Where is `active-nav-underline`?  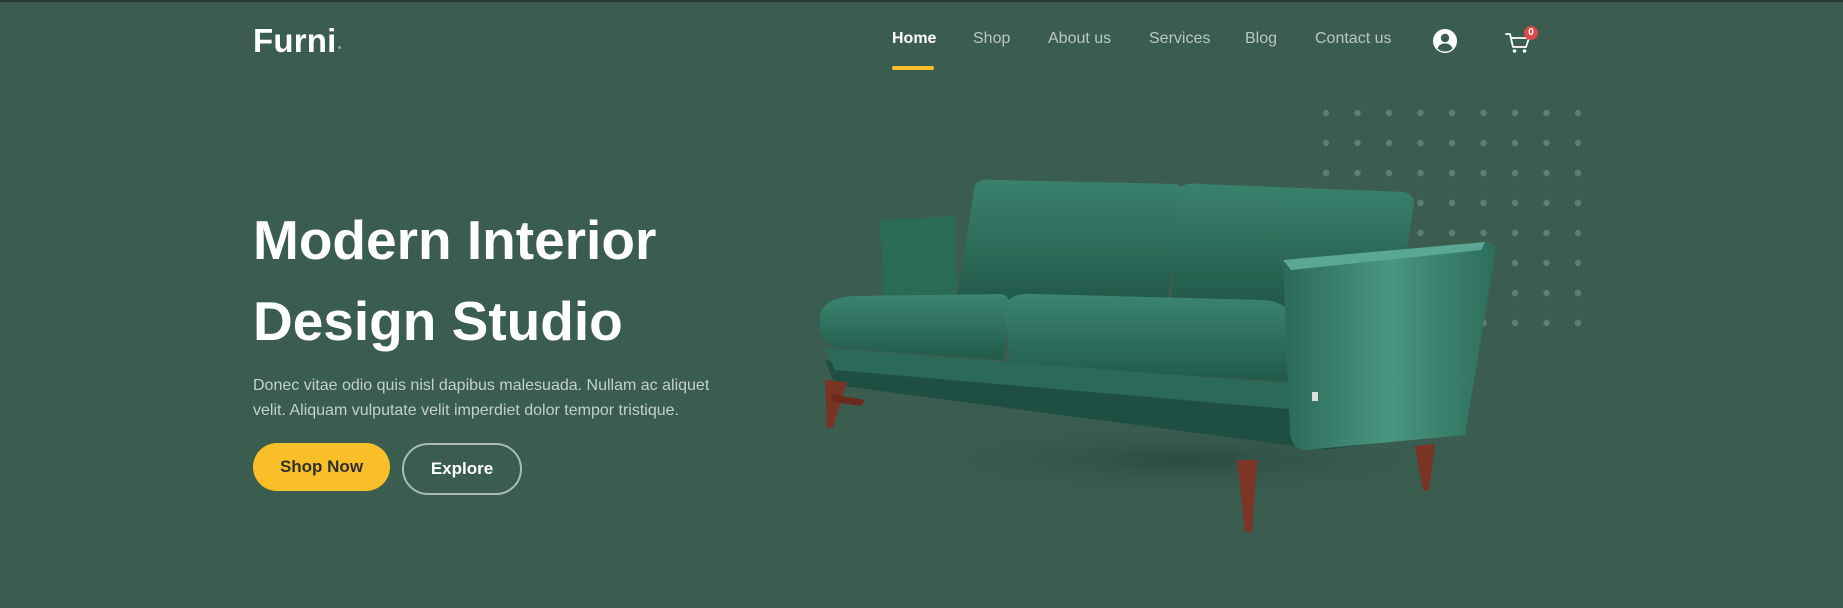 active-nav-underline is located at coordinates (913, 68).